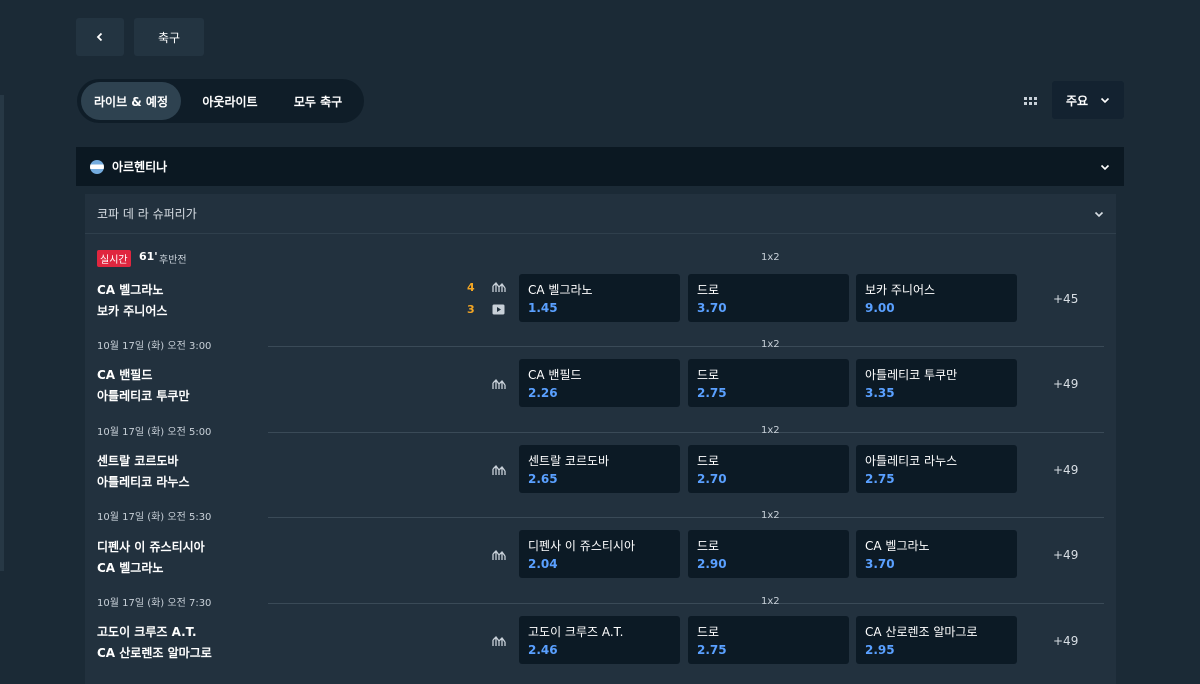 Image resolution: width=1200 pixels, height=684 pixels. What do you see at coordinates (880, 650) in the screenshot?
I see `odds-value: 2.95` at bounding box center [880, 650].